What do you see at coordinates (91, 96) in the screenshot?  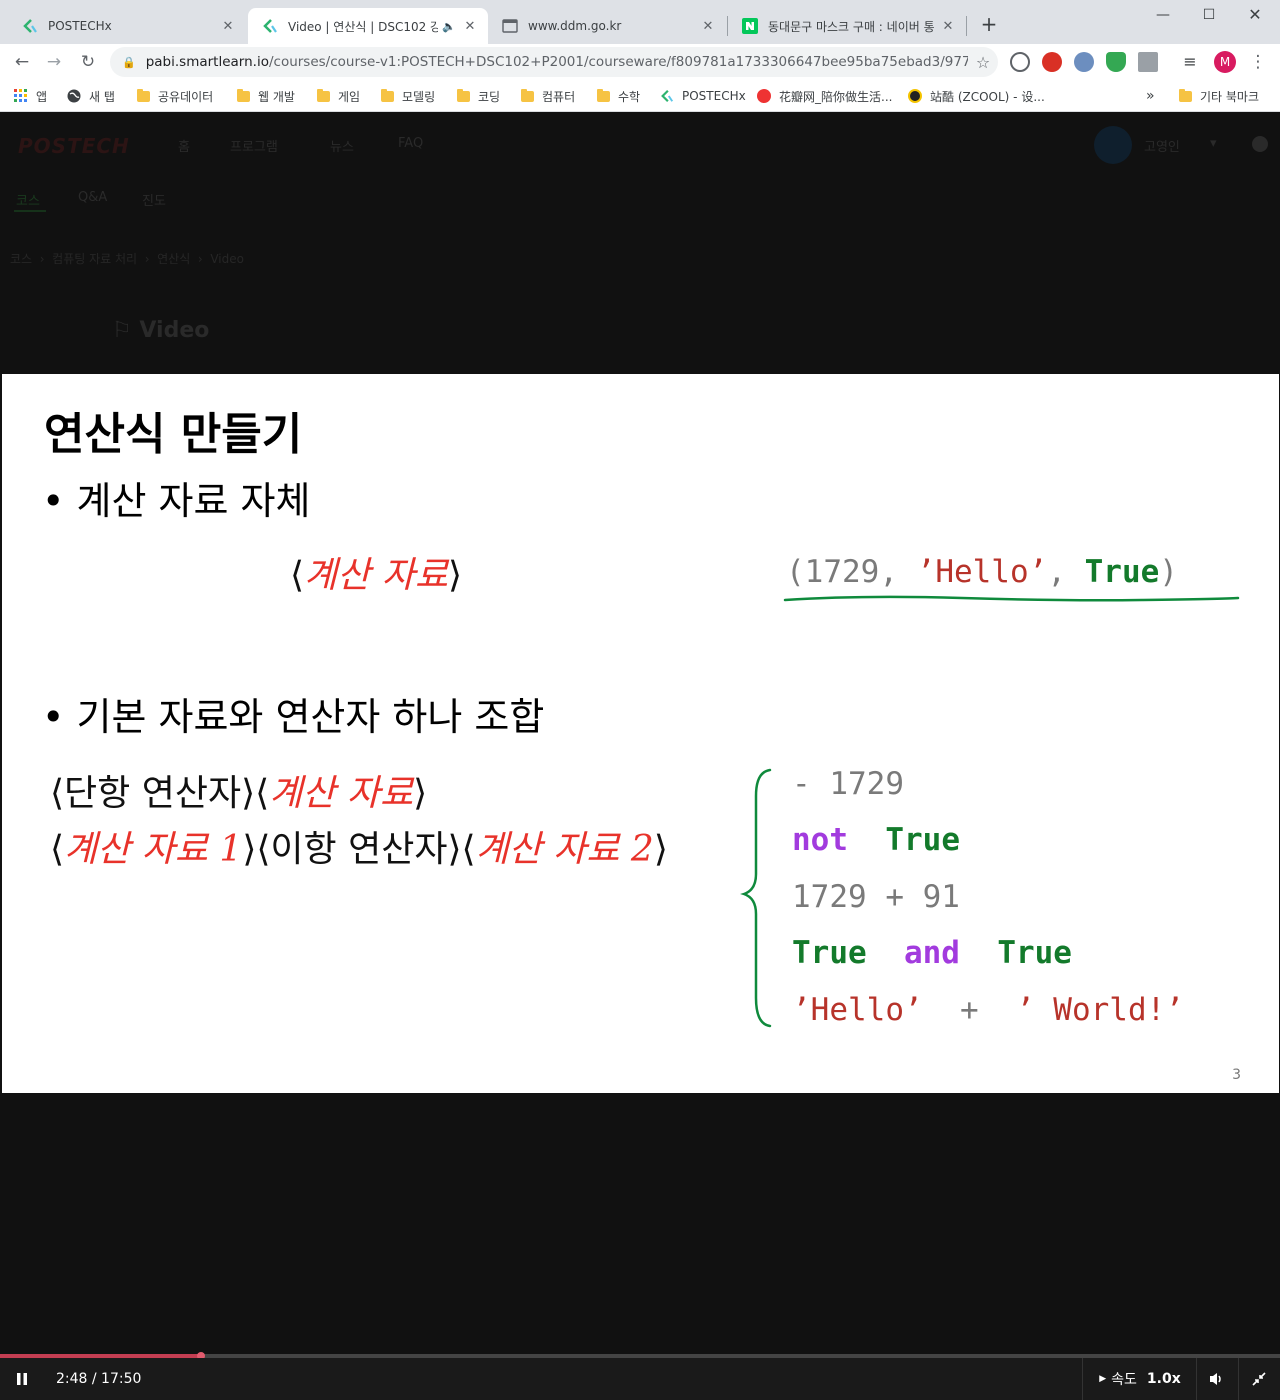 I see `bookmark-new-tab: 새 탭` at bounding box center [91, 96].